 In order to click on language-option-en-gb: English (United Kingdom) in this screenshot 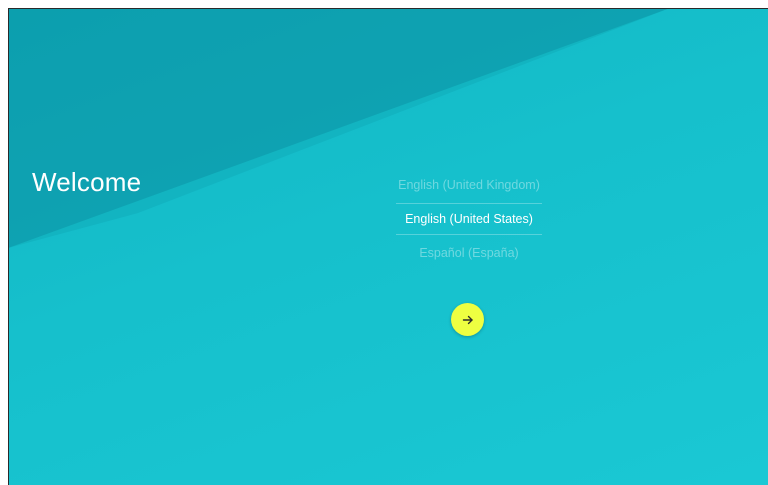, I will do `click(469, 185)`.